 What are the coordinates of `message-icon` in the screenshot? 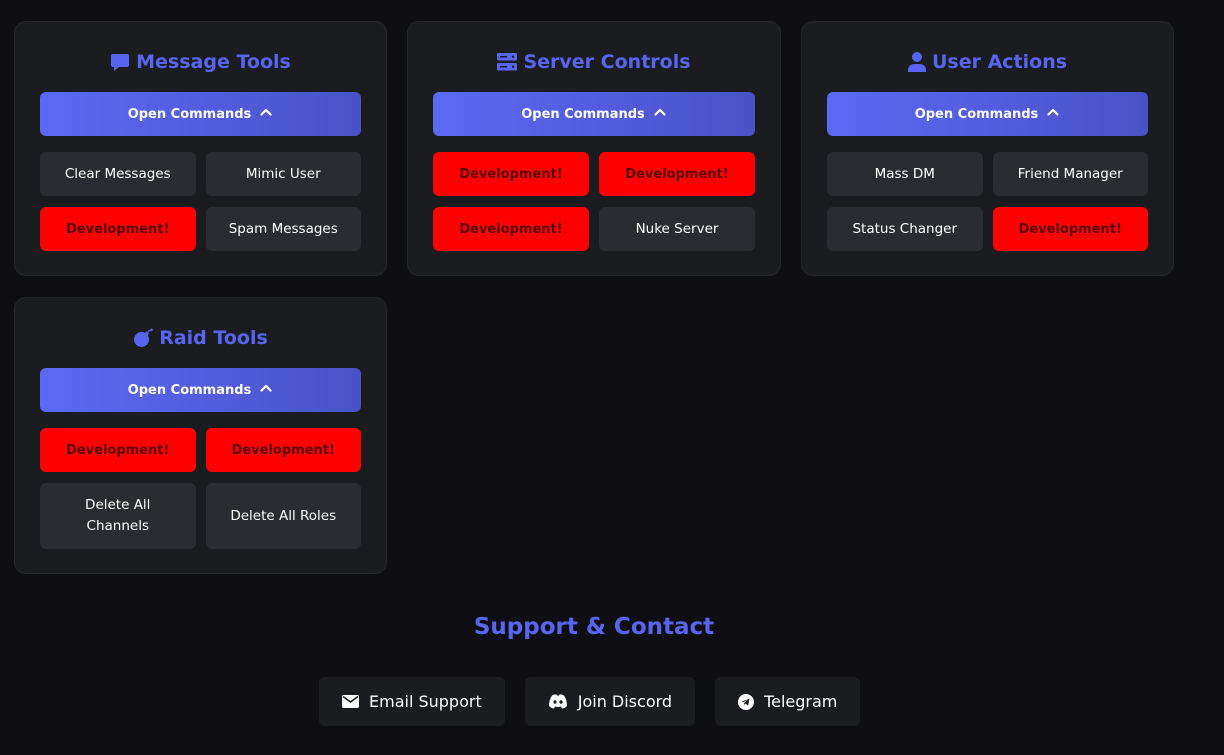 It's located at (120, 62).